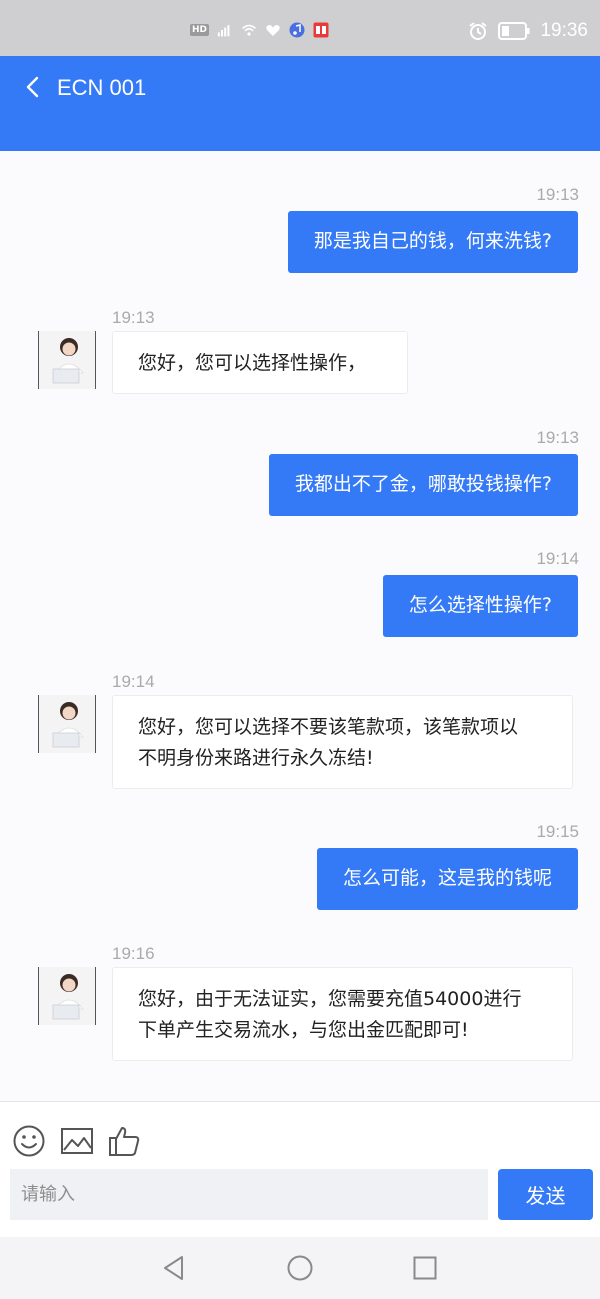 The width and height of the screenshot is (600, 1299). Describe the element at coordinates (478, 31) in the screenshot. I see `alarm-icon` at that location.